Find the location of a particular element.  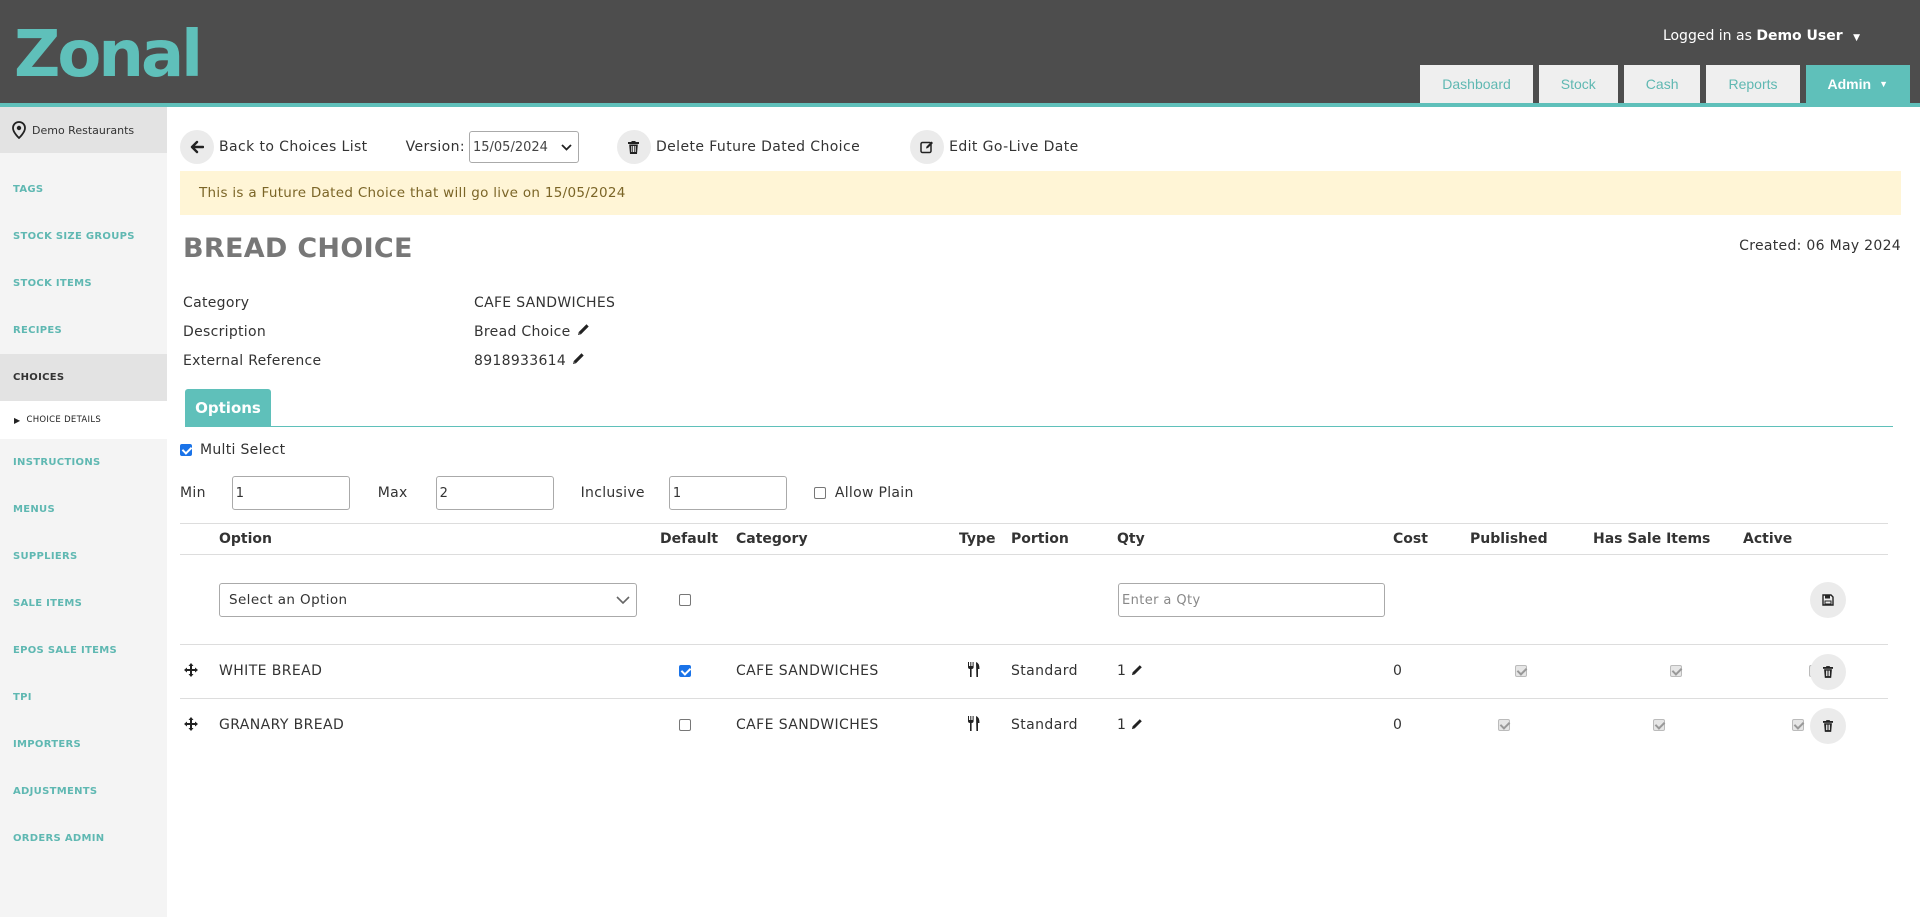

sidebar-item-instructions: INSTRUCTIONS is located at coordinates (83, 462).